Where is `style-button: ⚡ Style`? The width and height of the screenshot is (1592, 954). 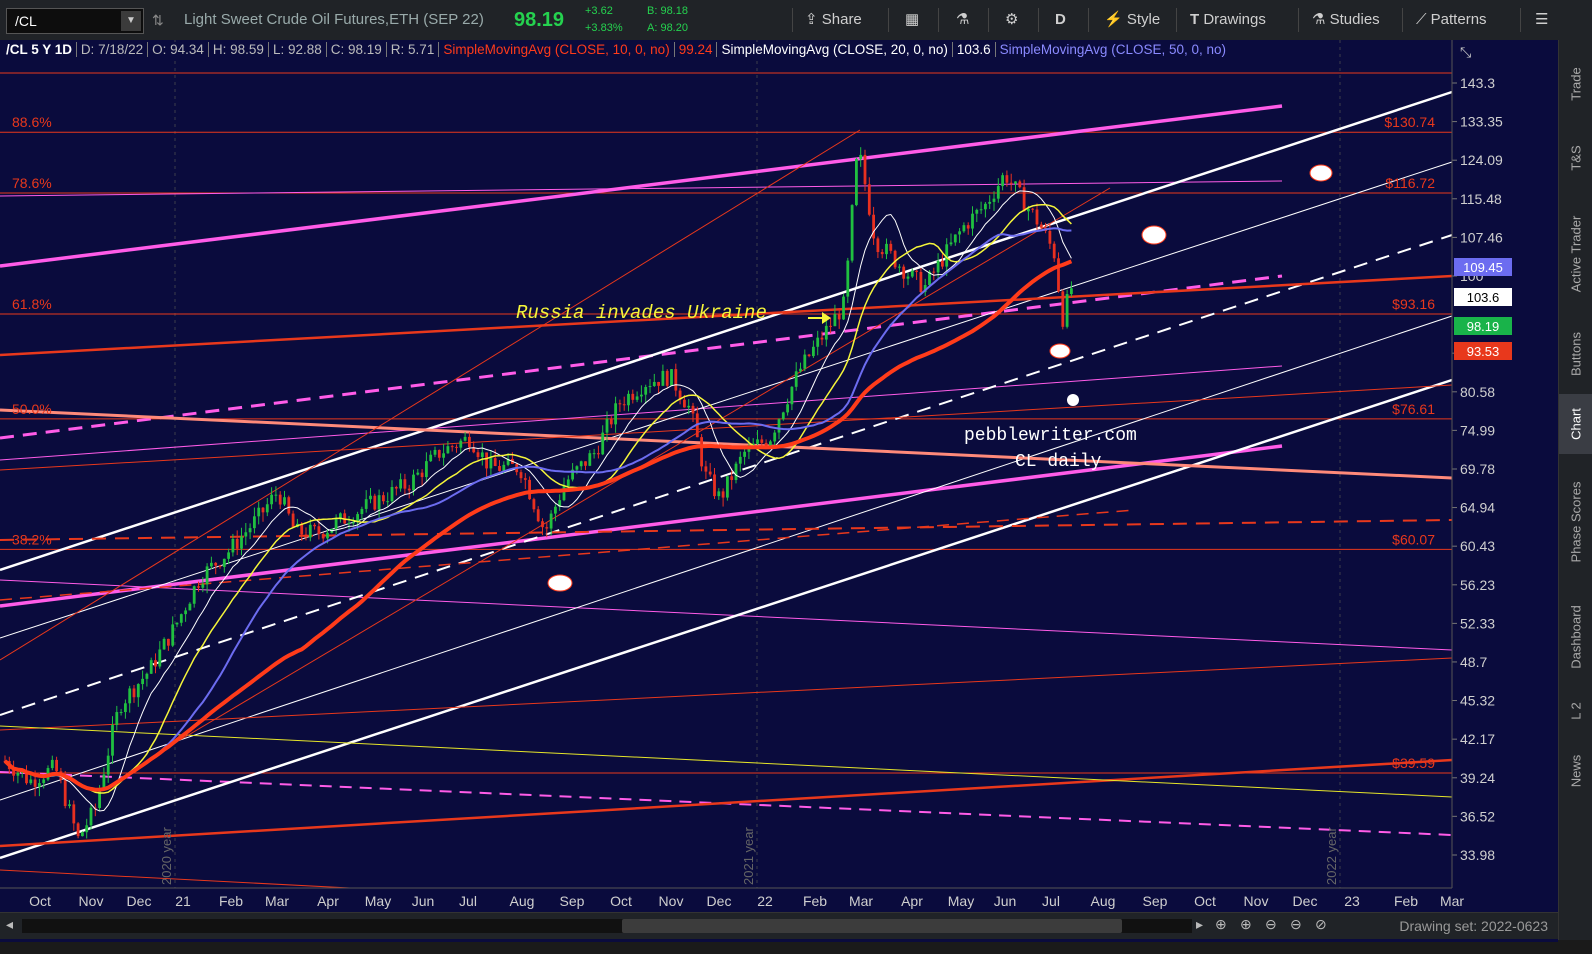 style-button: ⚡ Style is located at coordinates (1132, 20).